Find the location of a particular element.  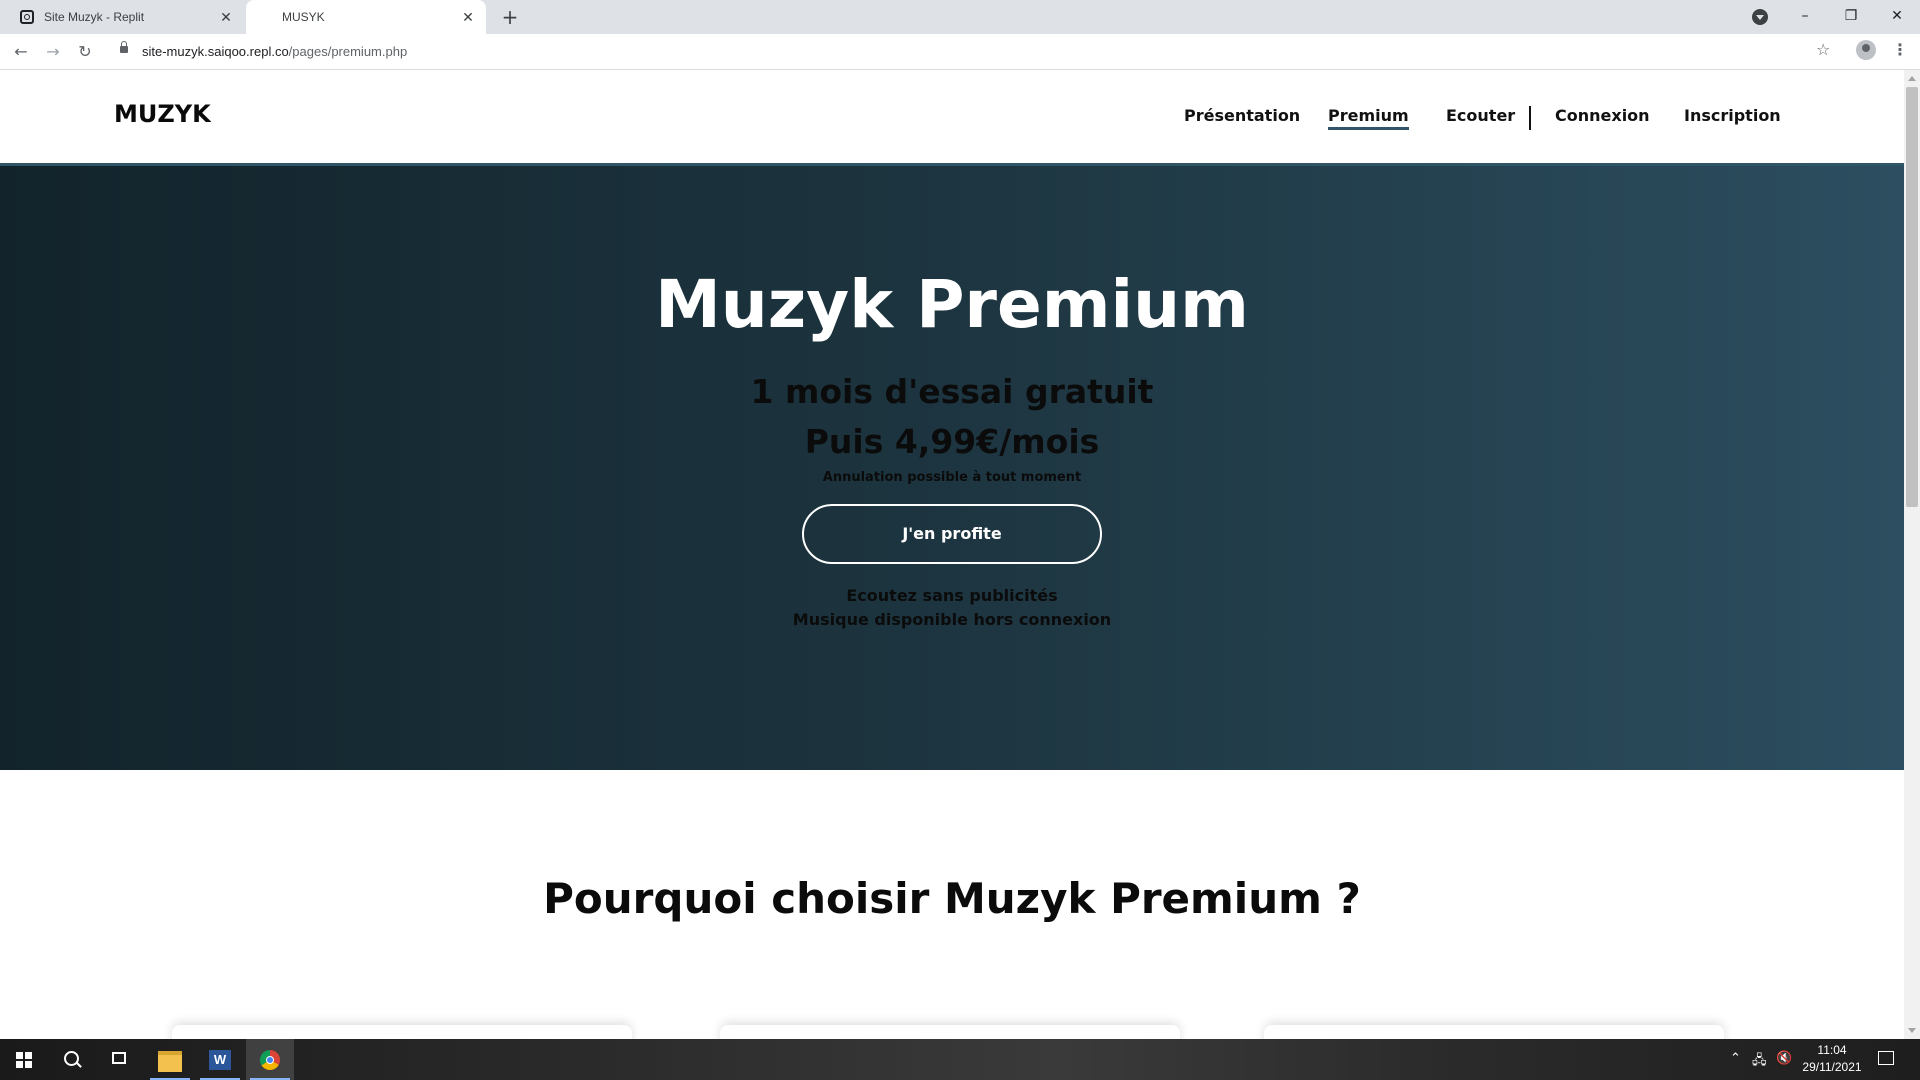

file-explorer-icon is located at coordinates (170, 1059).